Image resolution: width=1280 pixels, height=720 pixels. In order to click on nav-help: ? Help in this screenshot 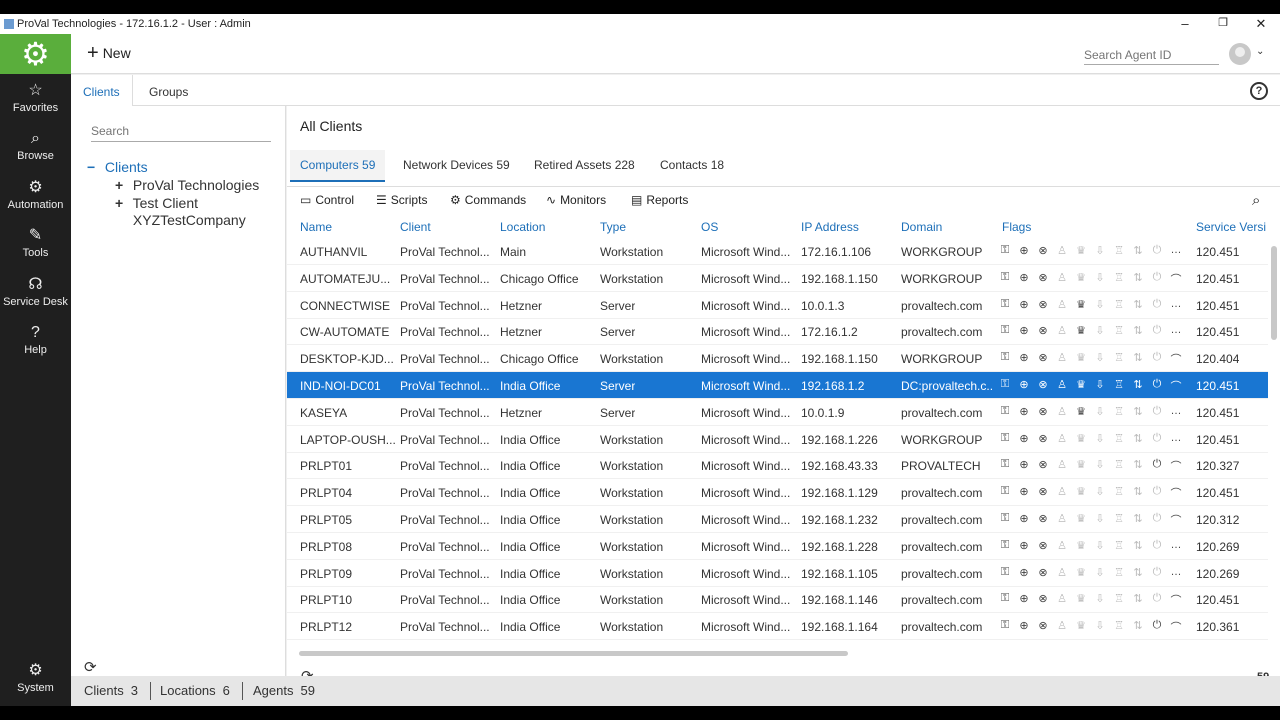, I will do `click(35, 340)`.